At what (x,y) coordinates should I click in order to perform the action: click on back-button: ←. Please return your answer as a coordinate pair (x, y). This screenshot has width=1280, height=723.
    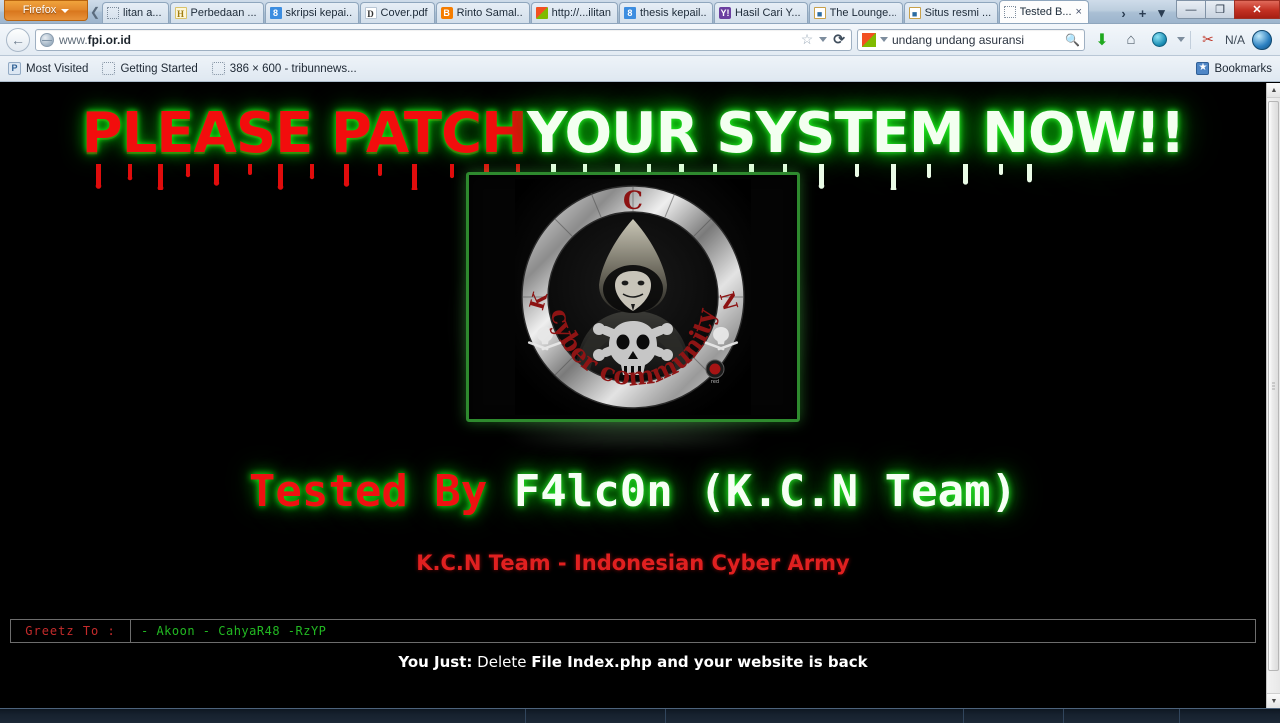
    Looking at the image, I should click on (18, 39).